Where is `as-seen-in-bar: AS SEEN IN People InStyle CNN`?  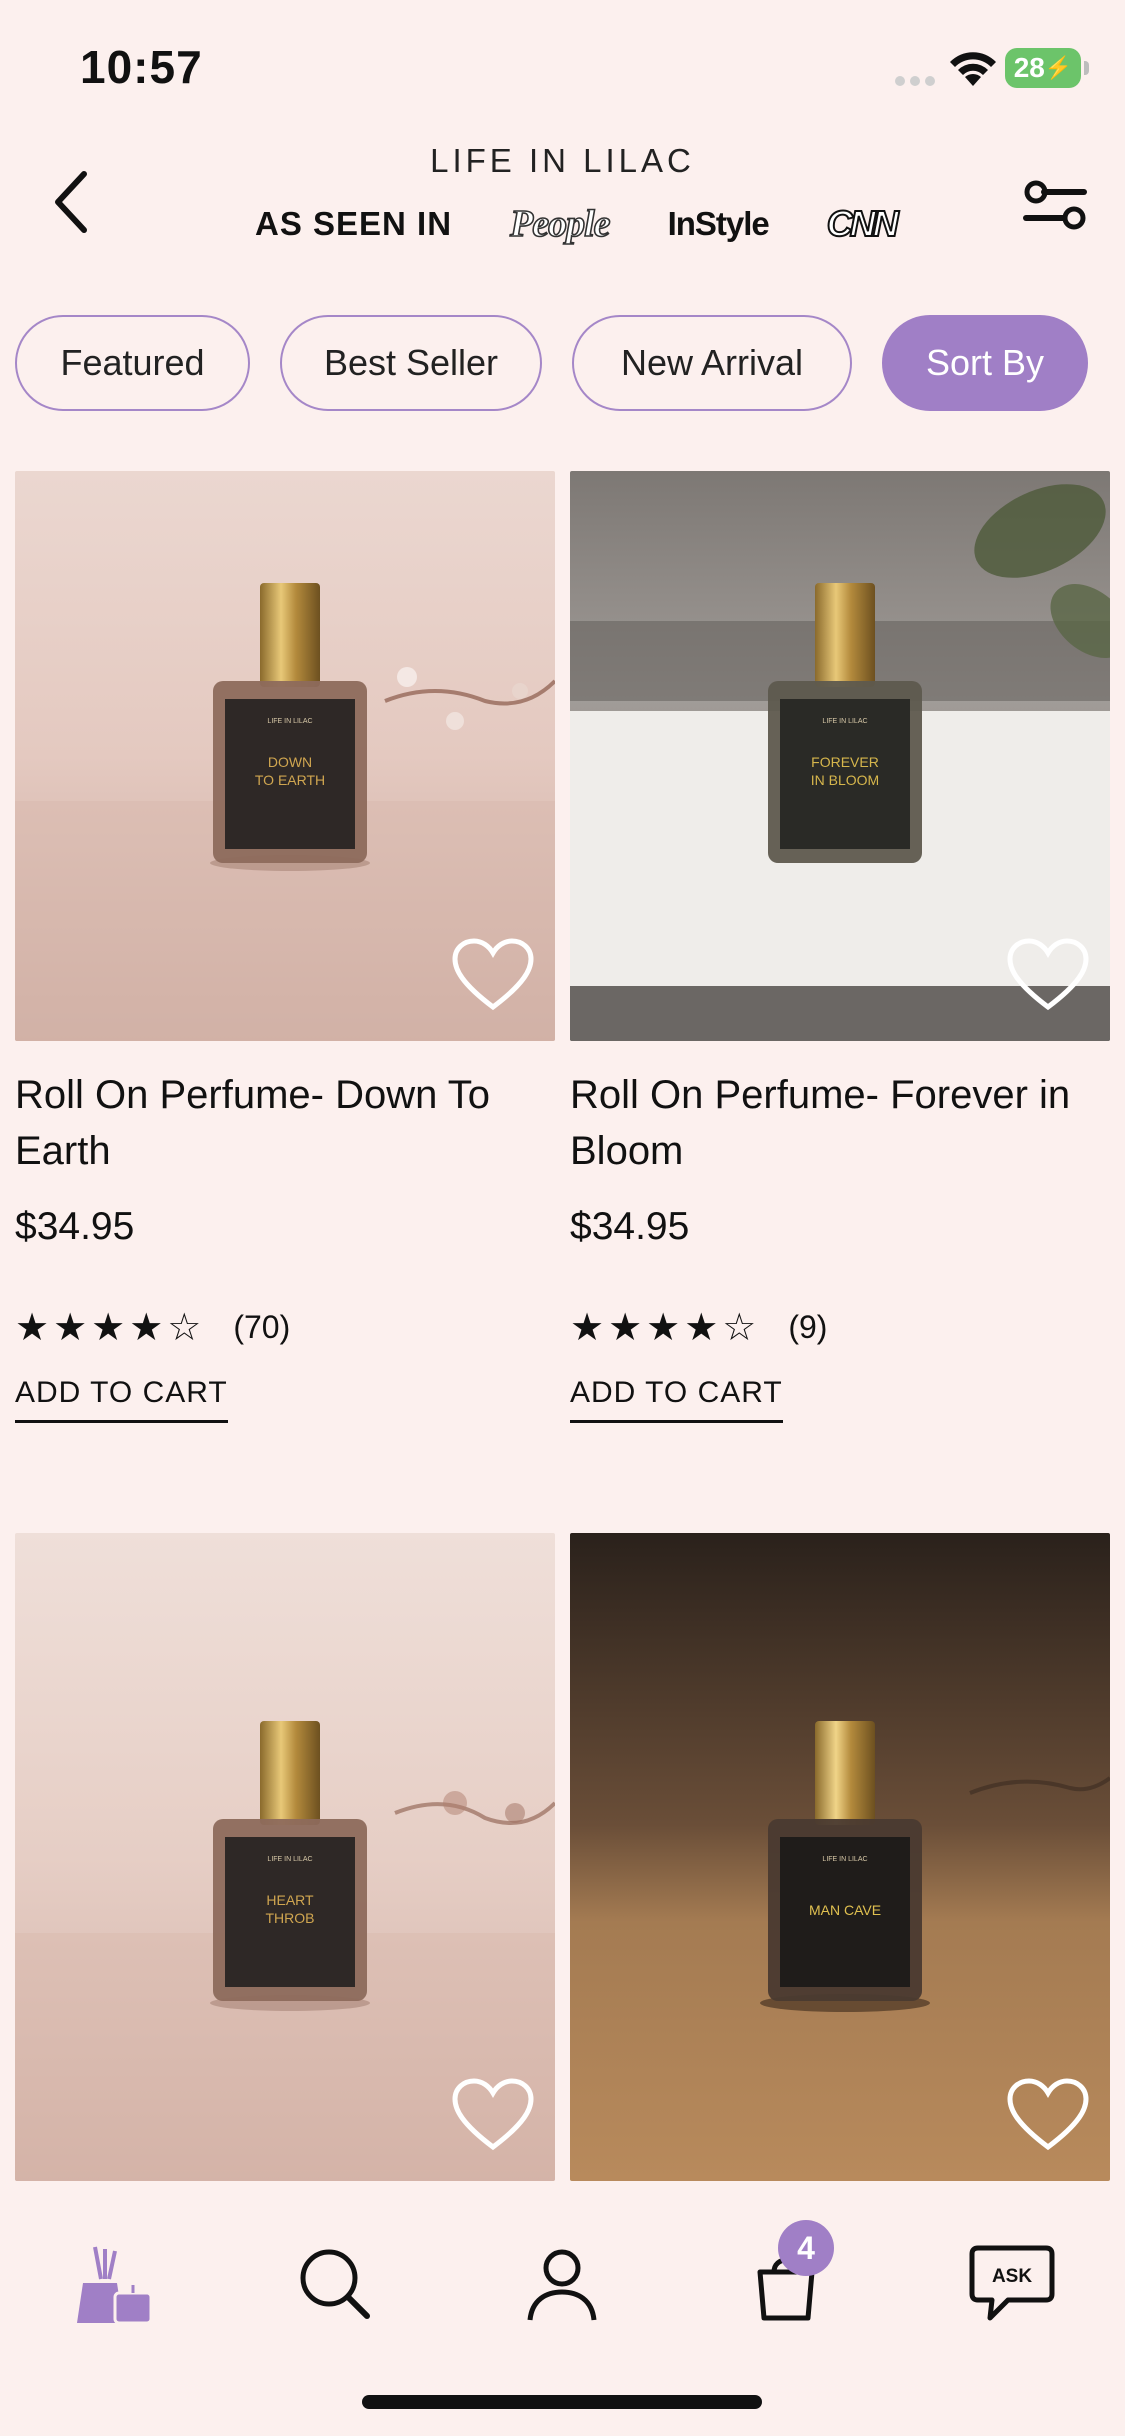 as-seen-in-bar: AS SEEN IN People InStyle CNN is located at coordinates (577, 224).